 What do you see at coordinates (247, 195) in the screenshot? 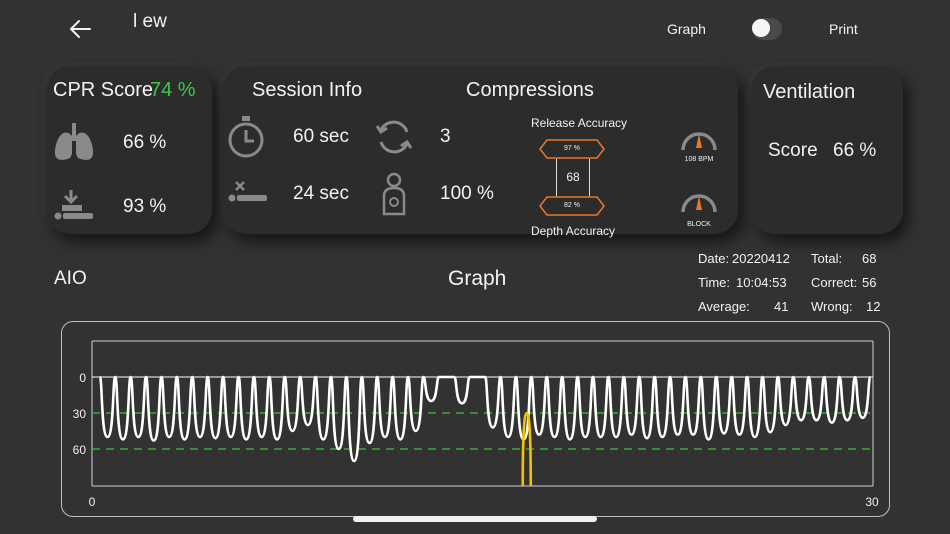
I see `hands-off-icon` at bounding box center [247, 195].